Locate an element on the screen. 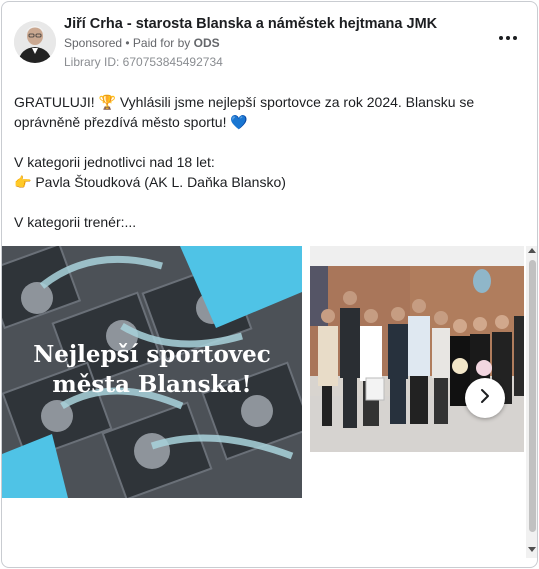  author-avatar is located at coordinates (35, 42).